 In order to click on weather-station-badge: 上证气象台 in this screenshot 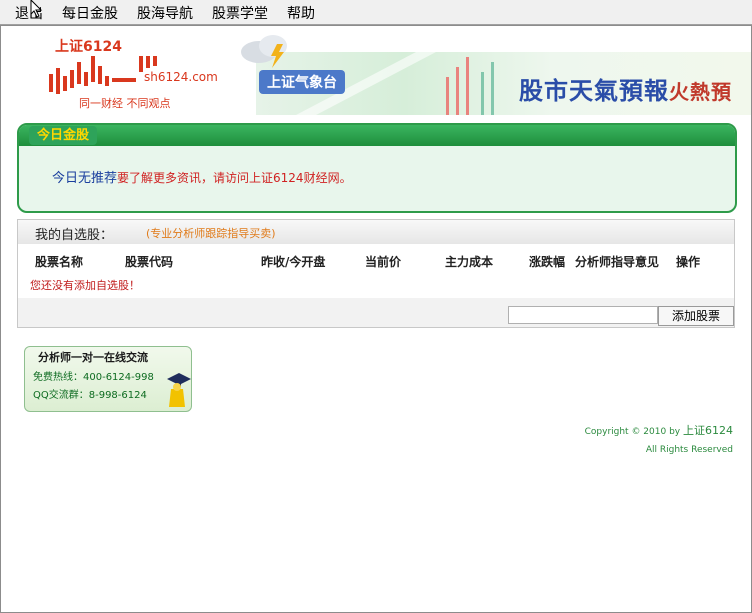, I will do `click(302, 82)`.